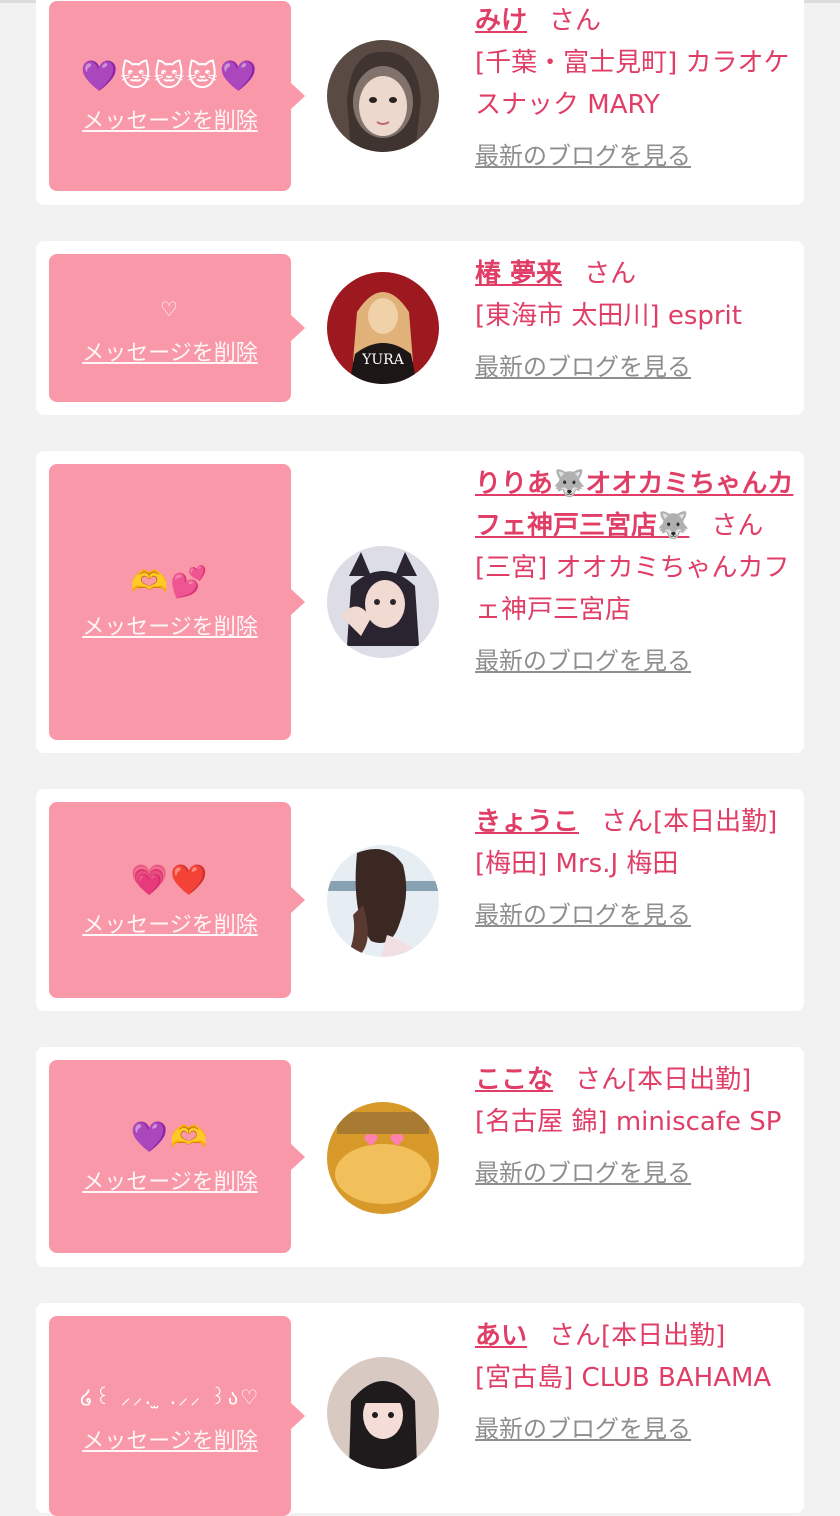 Image resolution: width=840 pixels, height=1516 pixels. I want to click on member-name-link: ここな, so click(514, 1080).